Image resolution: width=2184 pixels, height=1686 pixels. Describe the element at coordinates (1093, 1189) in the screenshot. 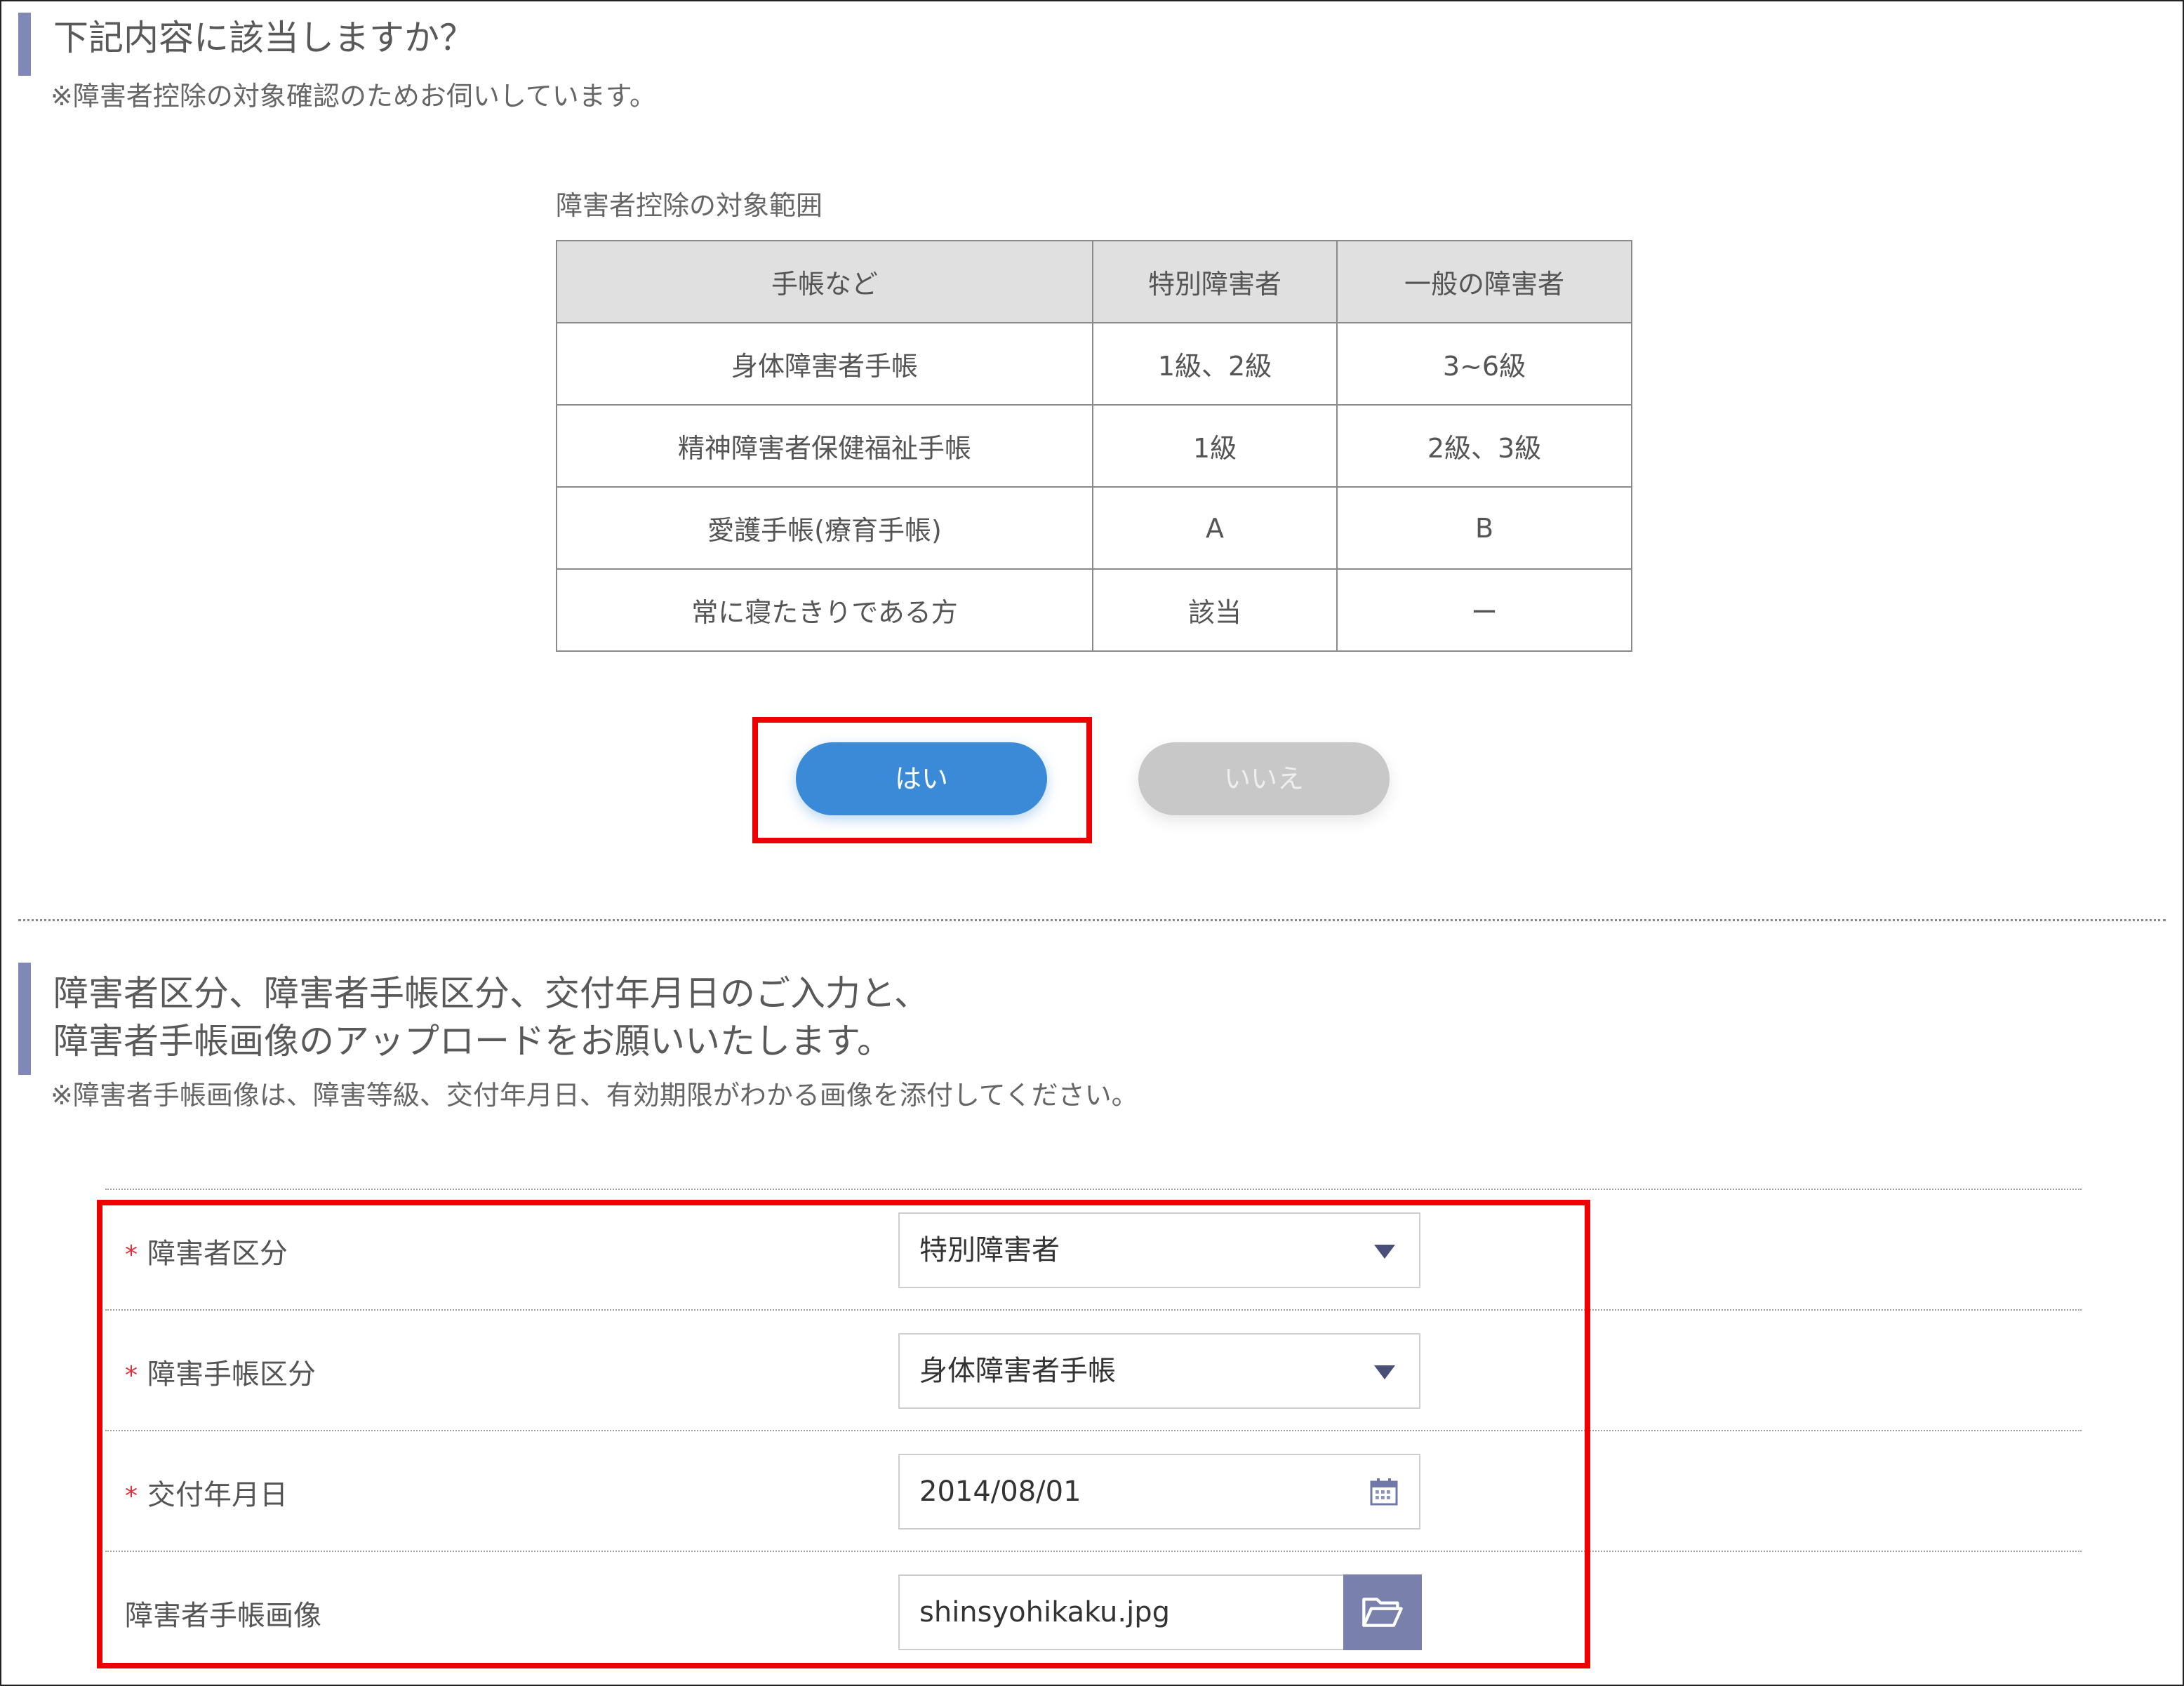

I see `row-separator` at that location.